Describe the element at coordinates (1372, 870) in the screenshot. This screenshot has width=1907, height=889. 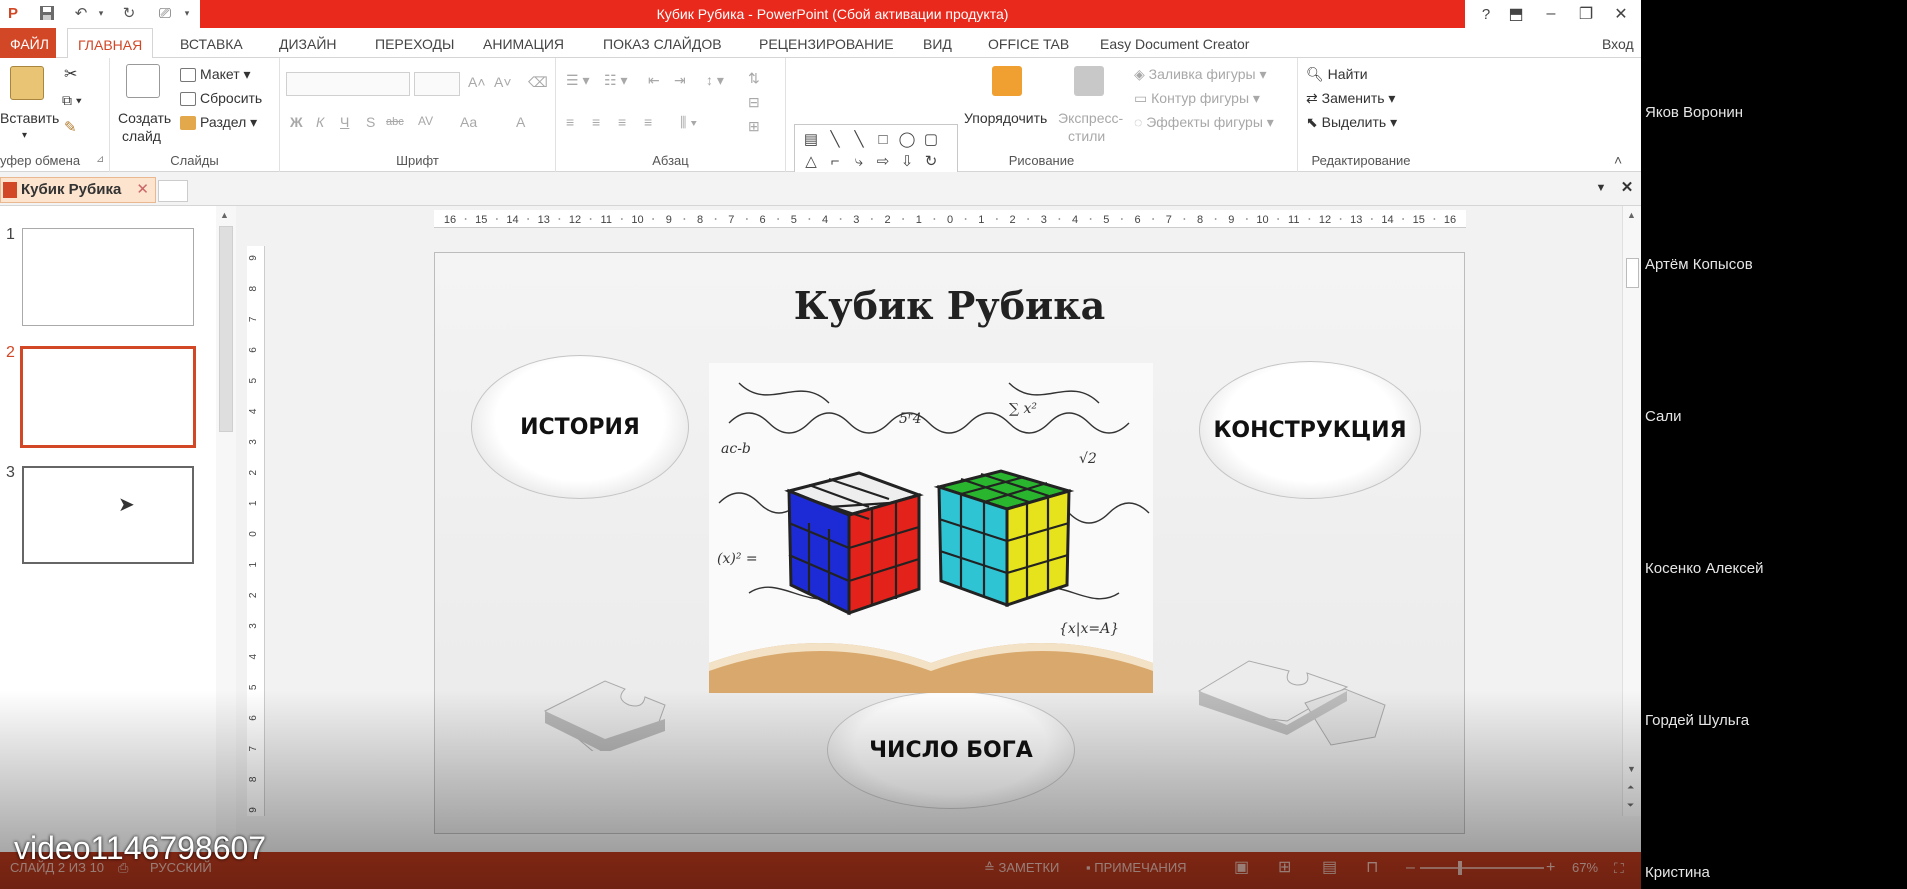
I see `slideshow-view-icon: ⊓` at that location.